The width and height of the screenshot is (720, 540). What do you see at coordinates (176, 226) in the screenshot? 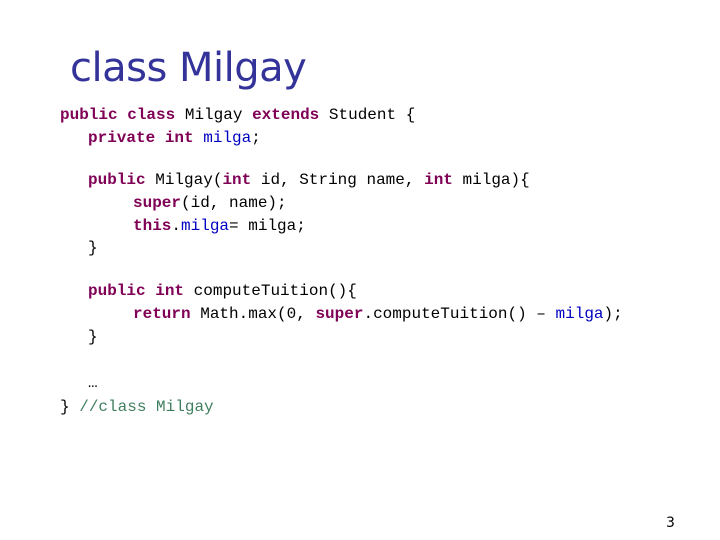
I see `code-text: .` at bounding box center [176, 226].